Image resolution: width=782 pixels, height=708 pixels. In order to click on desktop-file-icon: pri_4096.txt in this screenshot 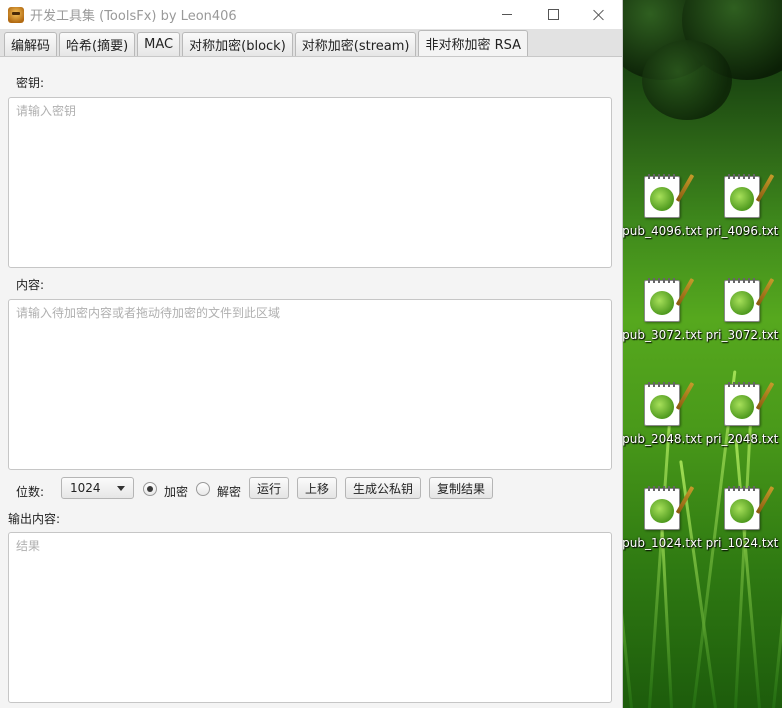, I will do `click(742, 216)`.